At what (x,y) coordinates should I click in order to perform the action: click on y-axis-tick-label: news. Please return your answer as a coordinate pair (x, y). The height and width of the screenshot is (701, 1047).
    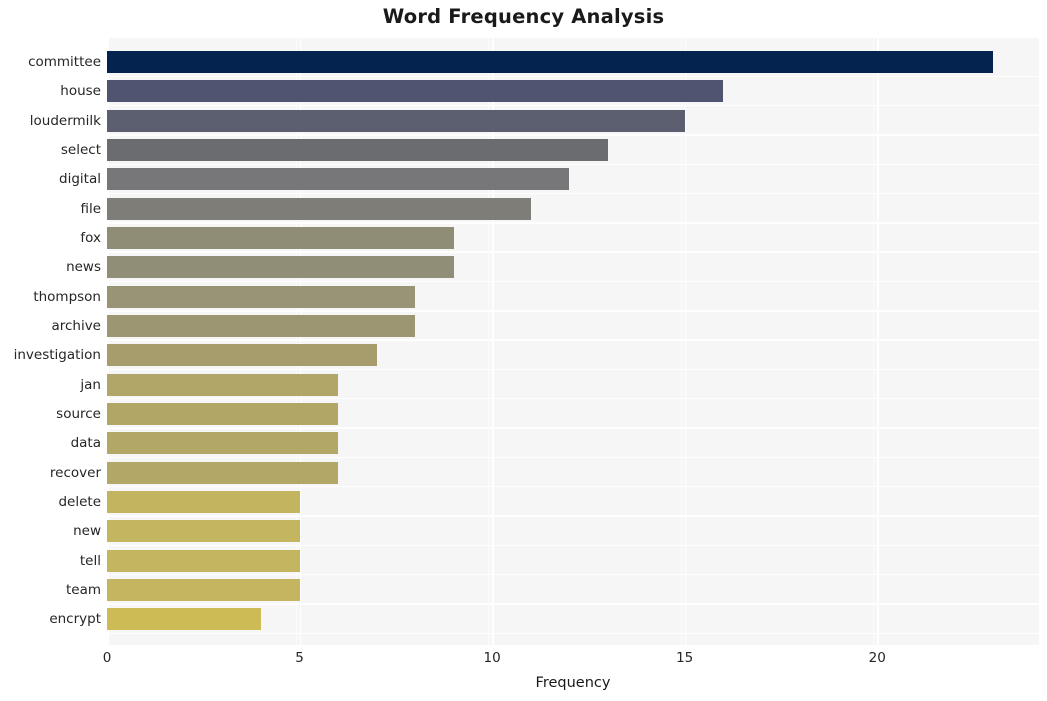
    Looking at the image, I should click on (83, 267).